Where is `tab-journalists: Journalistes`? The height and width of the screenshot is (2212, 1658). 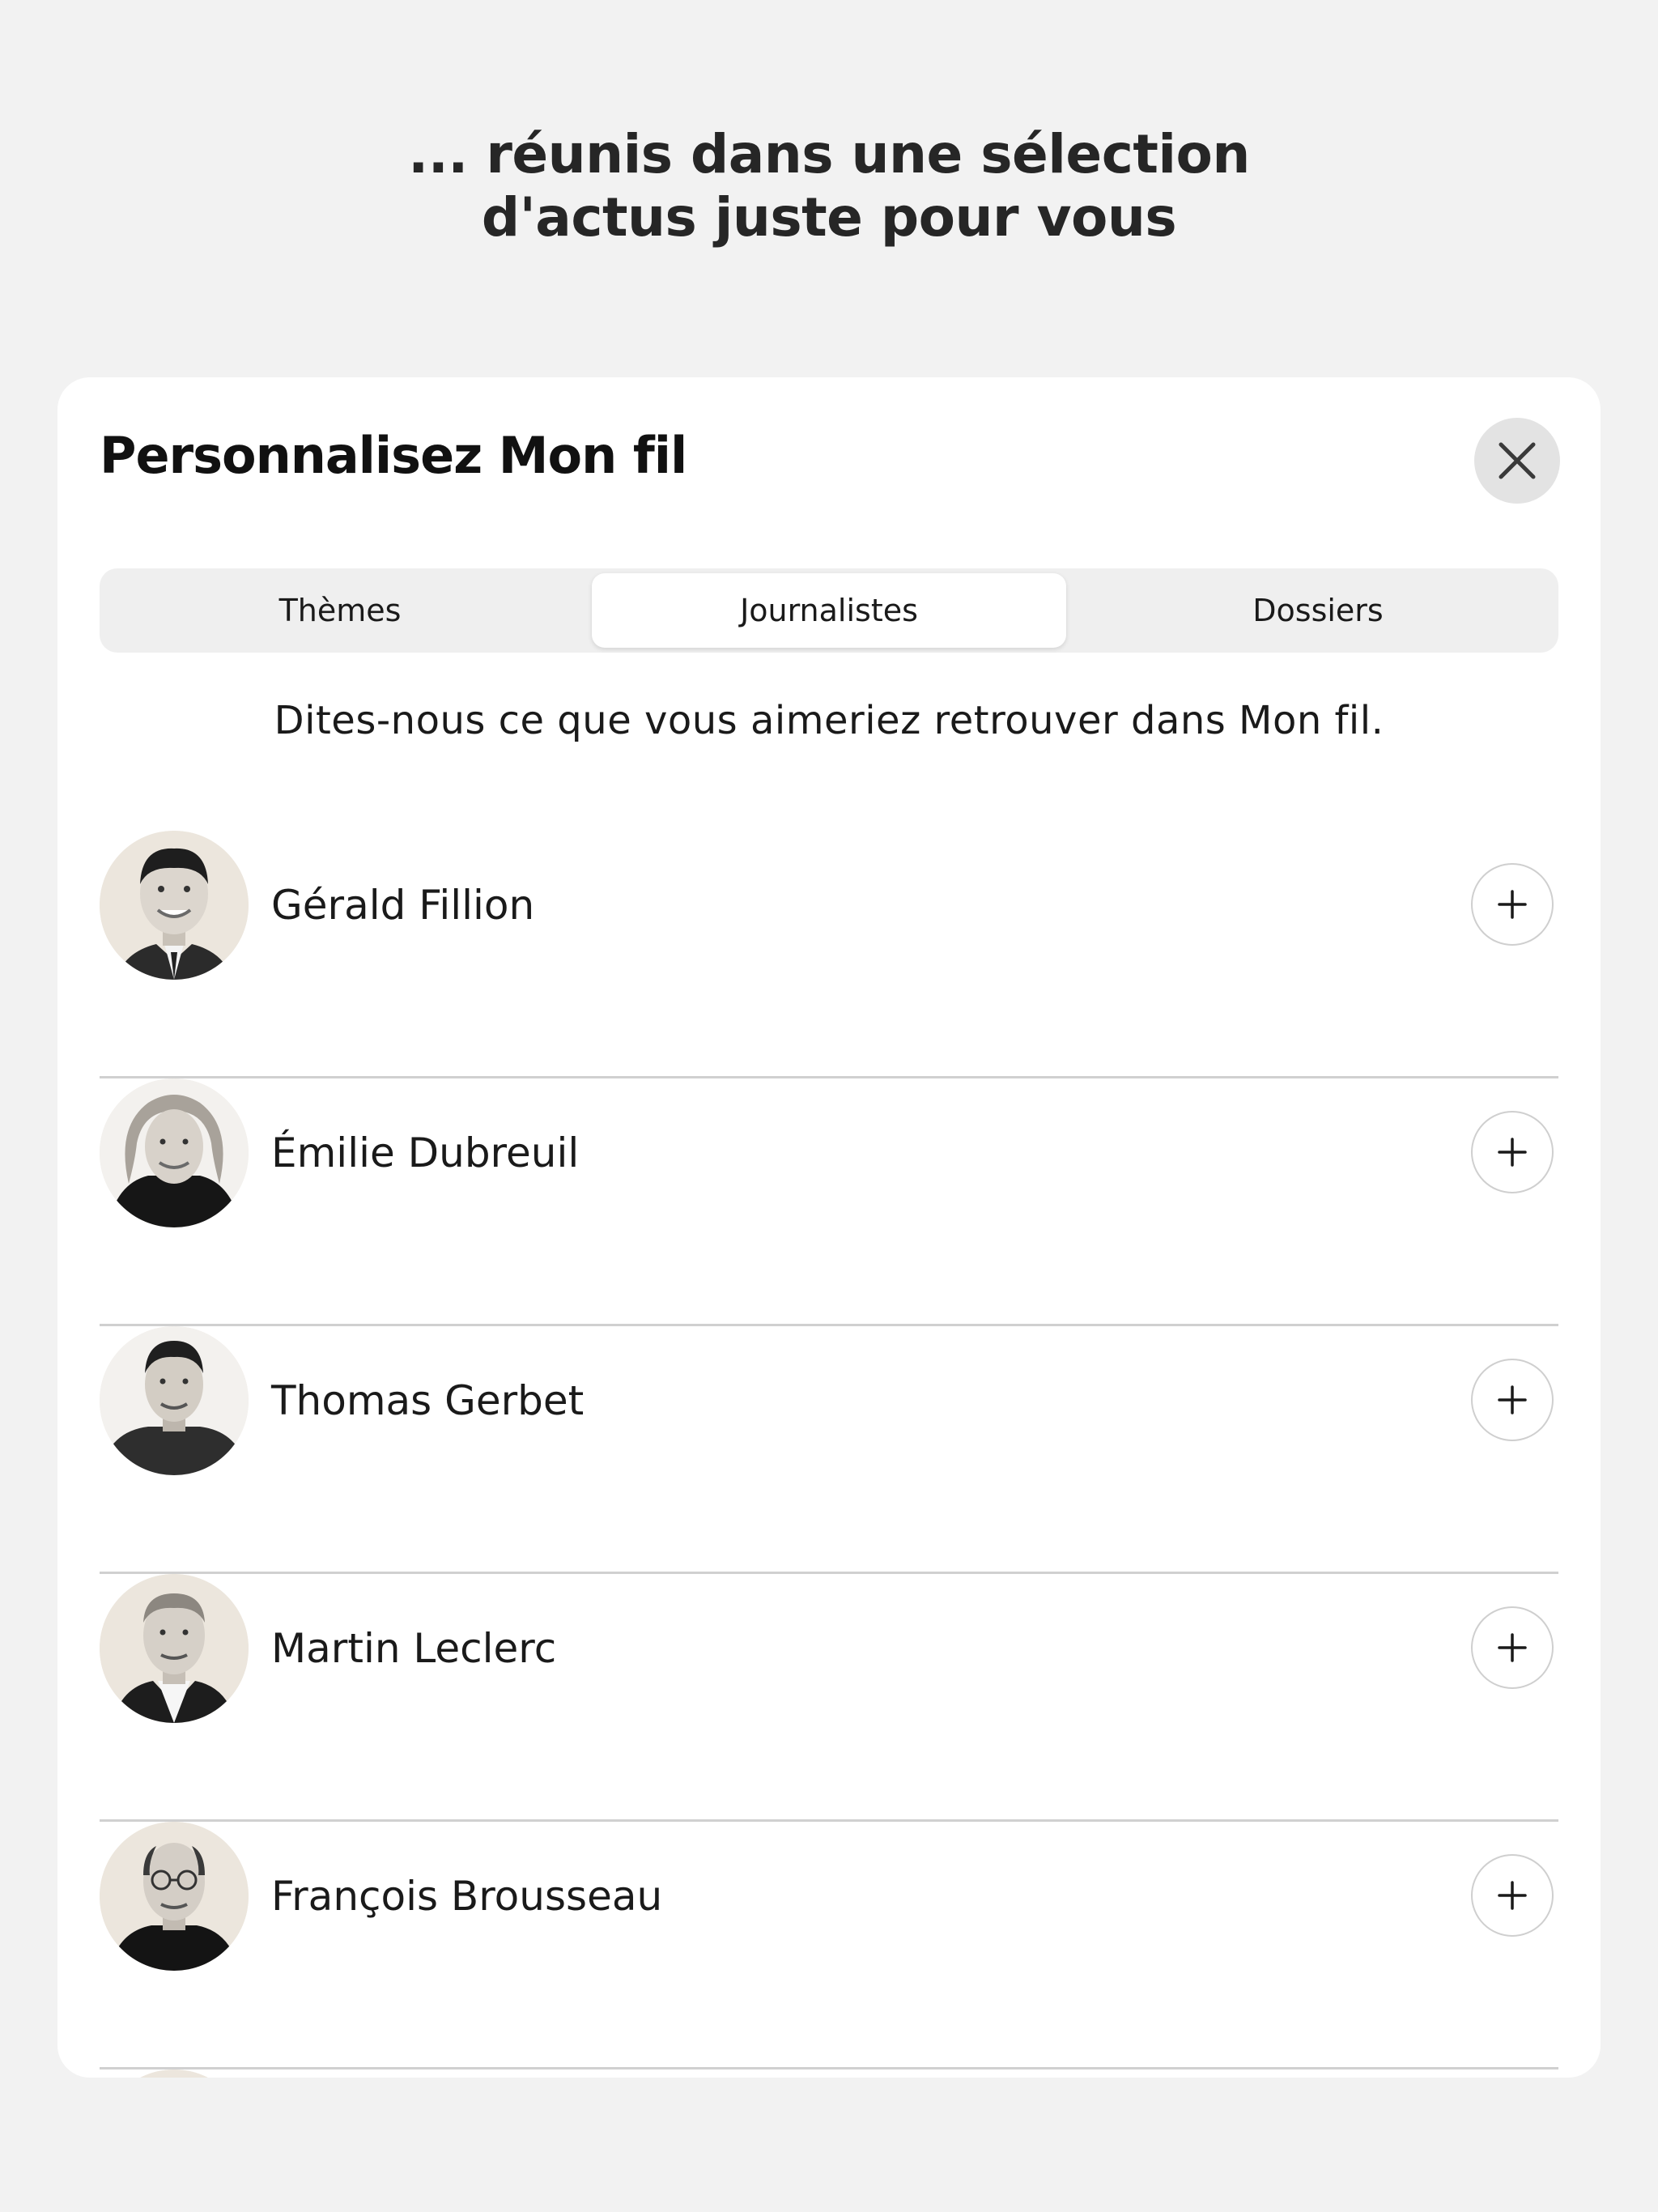
tab-journalists: Journalistes is located at coordinates (829, 611).